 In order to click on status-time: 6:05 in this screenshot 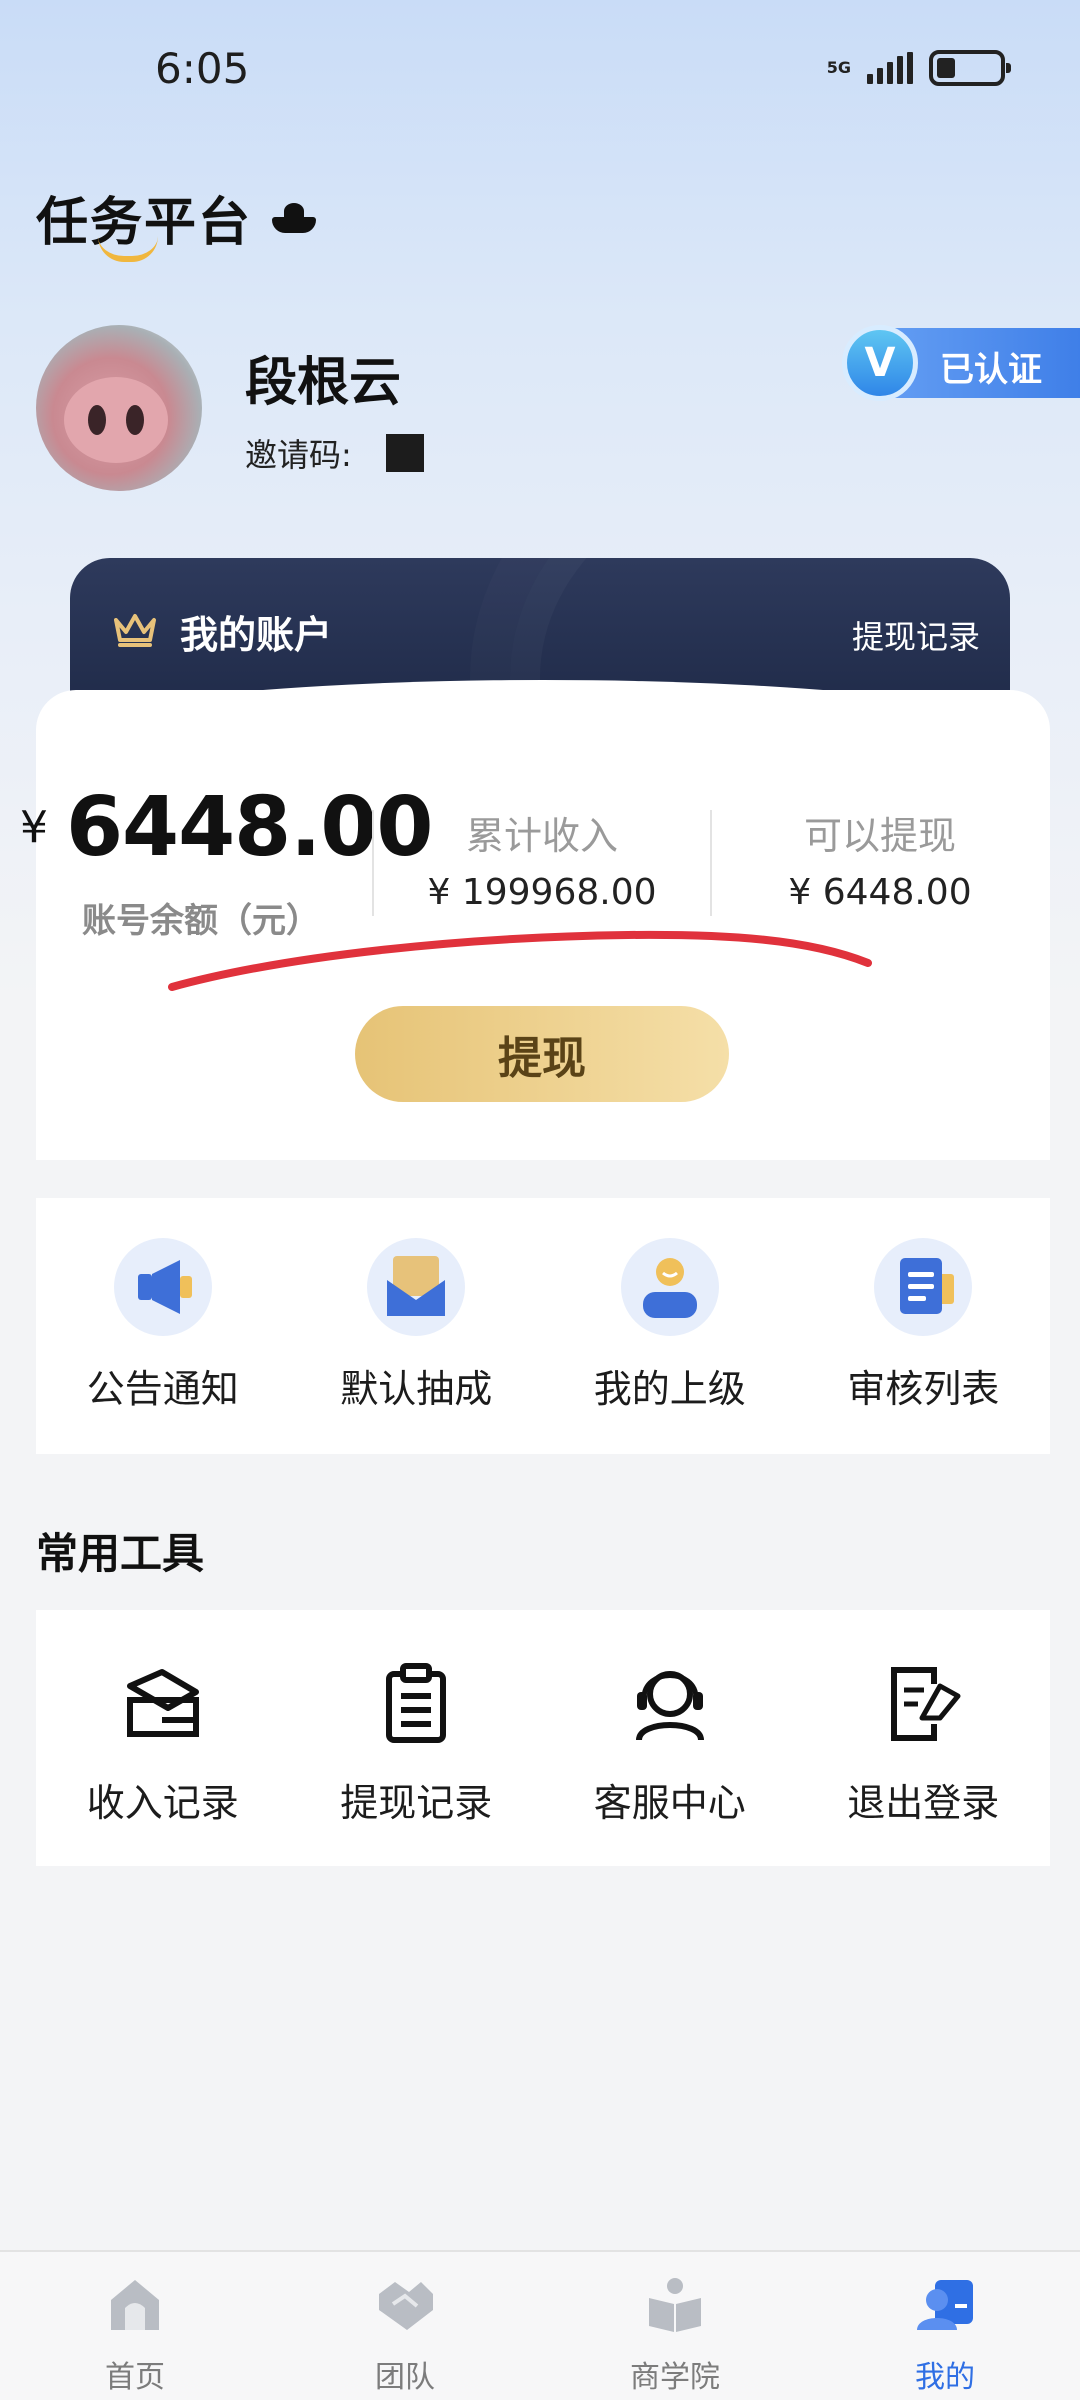, I will do `click(202, 68)`.